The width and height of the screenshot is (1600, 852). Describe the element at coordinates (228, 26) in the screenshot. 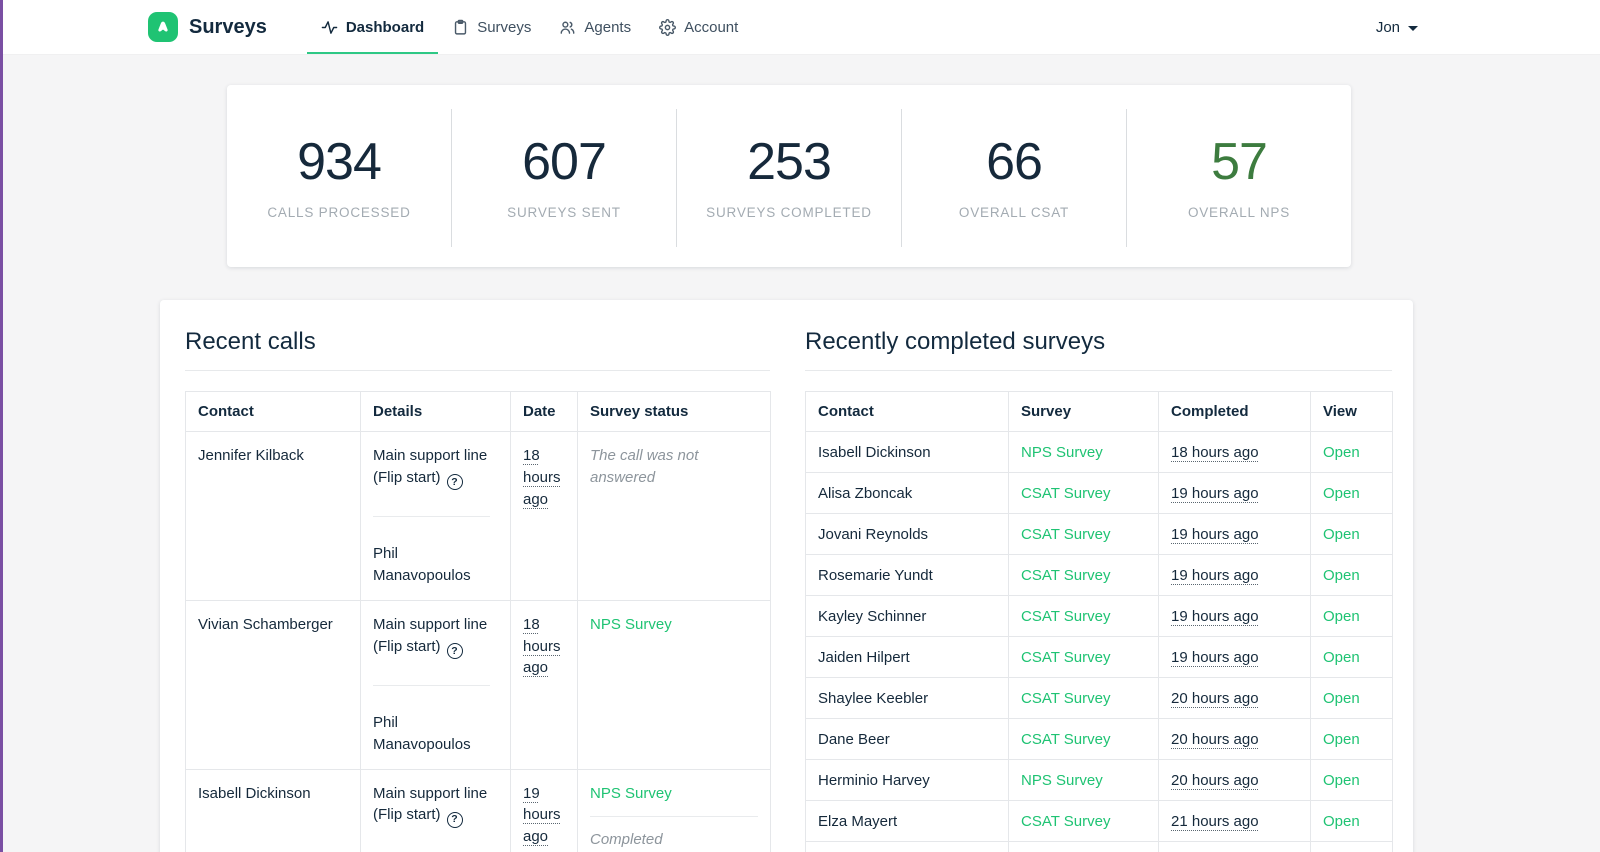

I see `brand-name: Surveys` at that location.